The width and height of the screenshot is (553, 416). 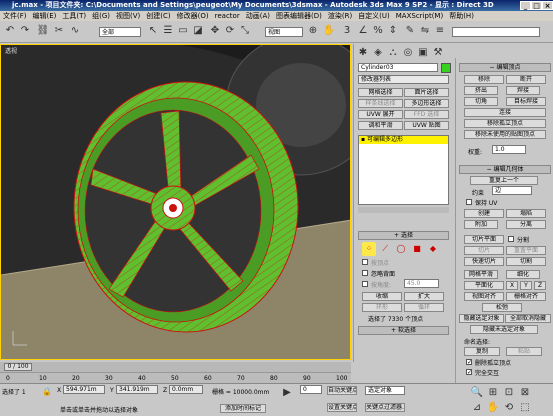 What do you see at coordinates (426, 103) in the screenshot?
I see `poly-select-button: 多边形选择` at bounding box center [426, 103].